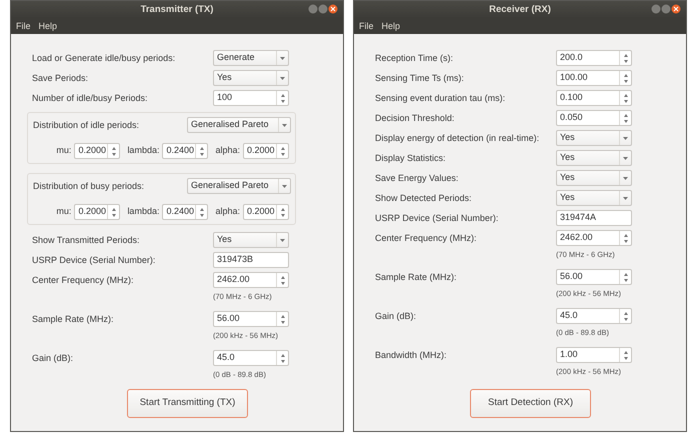  Describe the element at coordinates (594, 98) in the screenshot. I see `spin-field: 0.100` at that location.